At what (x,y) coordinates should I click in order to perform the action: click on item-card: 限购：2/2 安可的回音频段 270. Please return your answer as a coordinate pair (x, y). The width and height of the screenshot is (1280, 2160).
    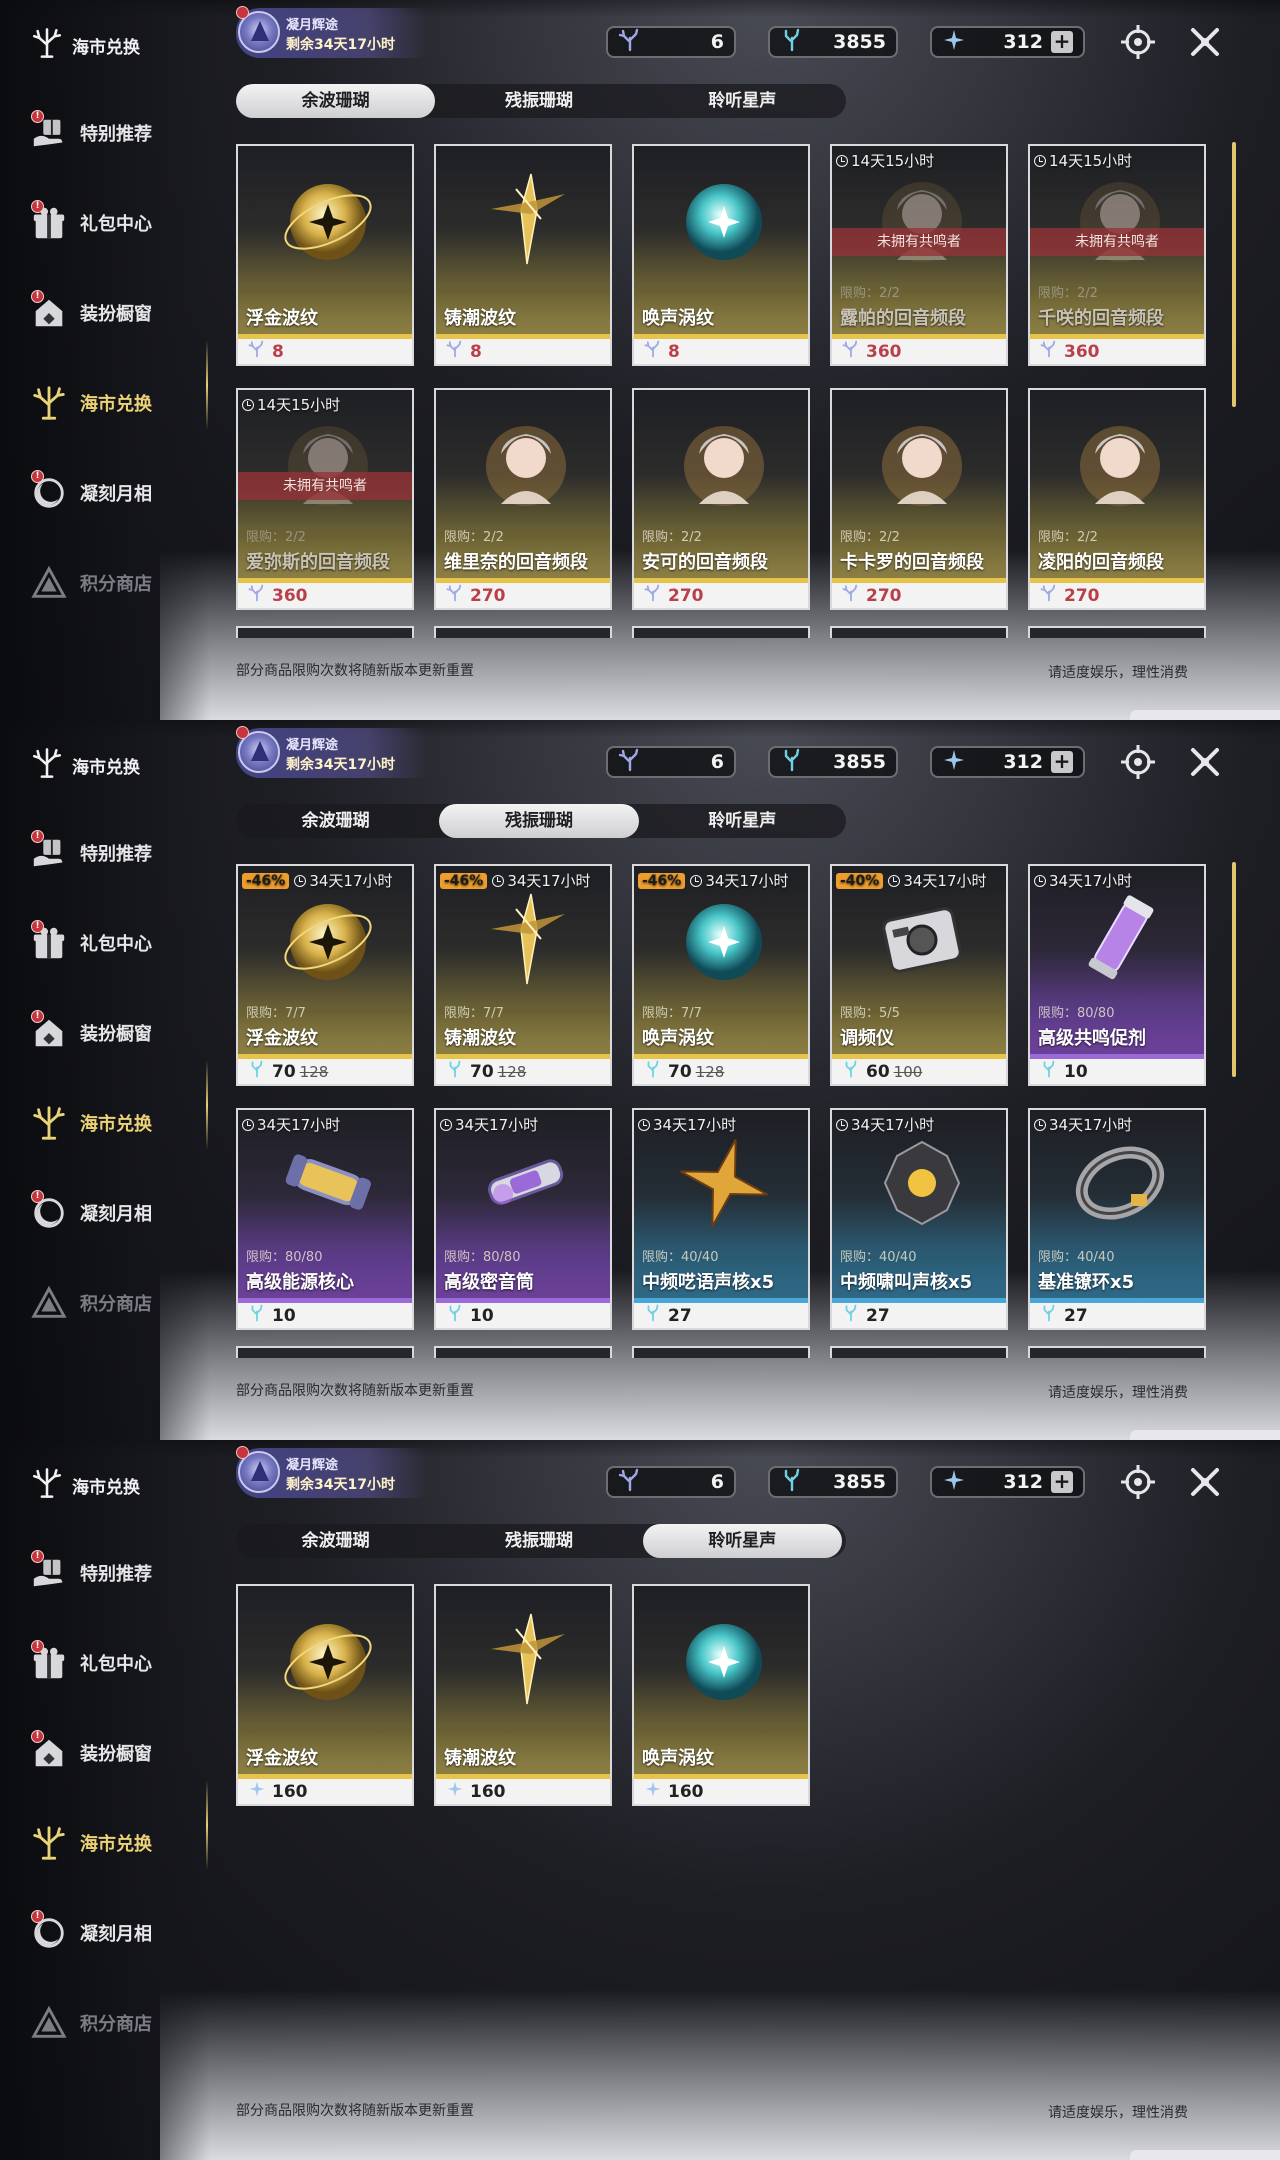
    Looking at the image, I should click on (721, 499).